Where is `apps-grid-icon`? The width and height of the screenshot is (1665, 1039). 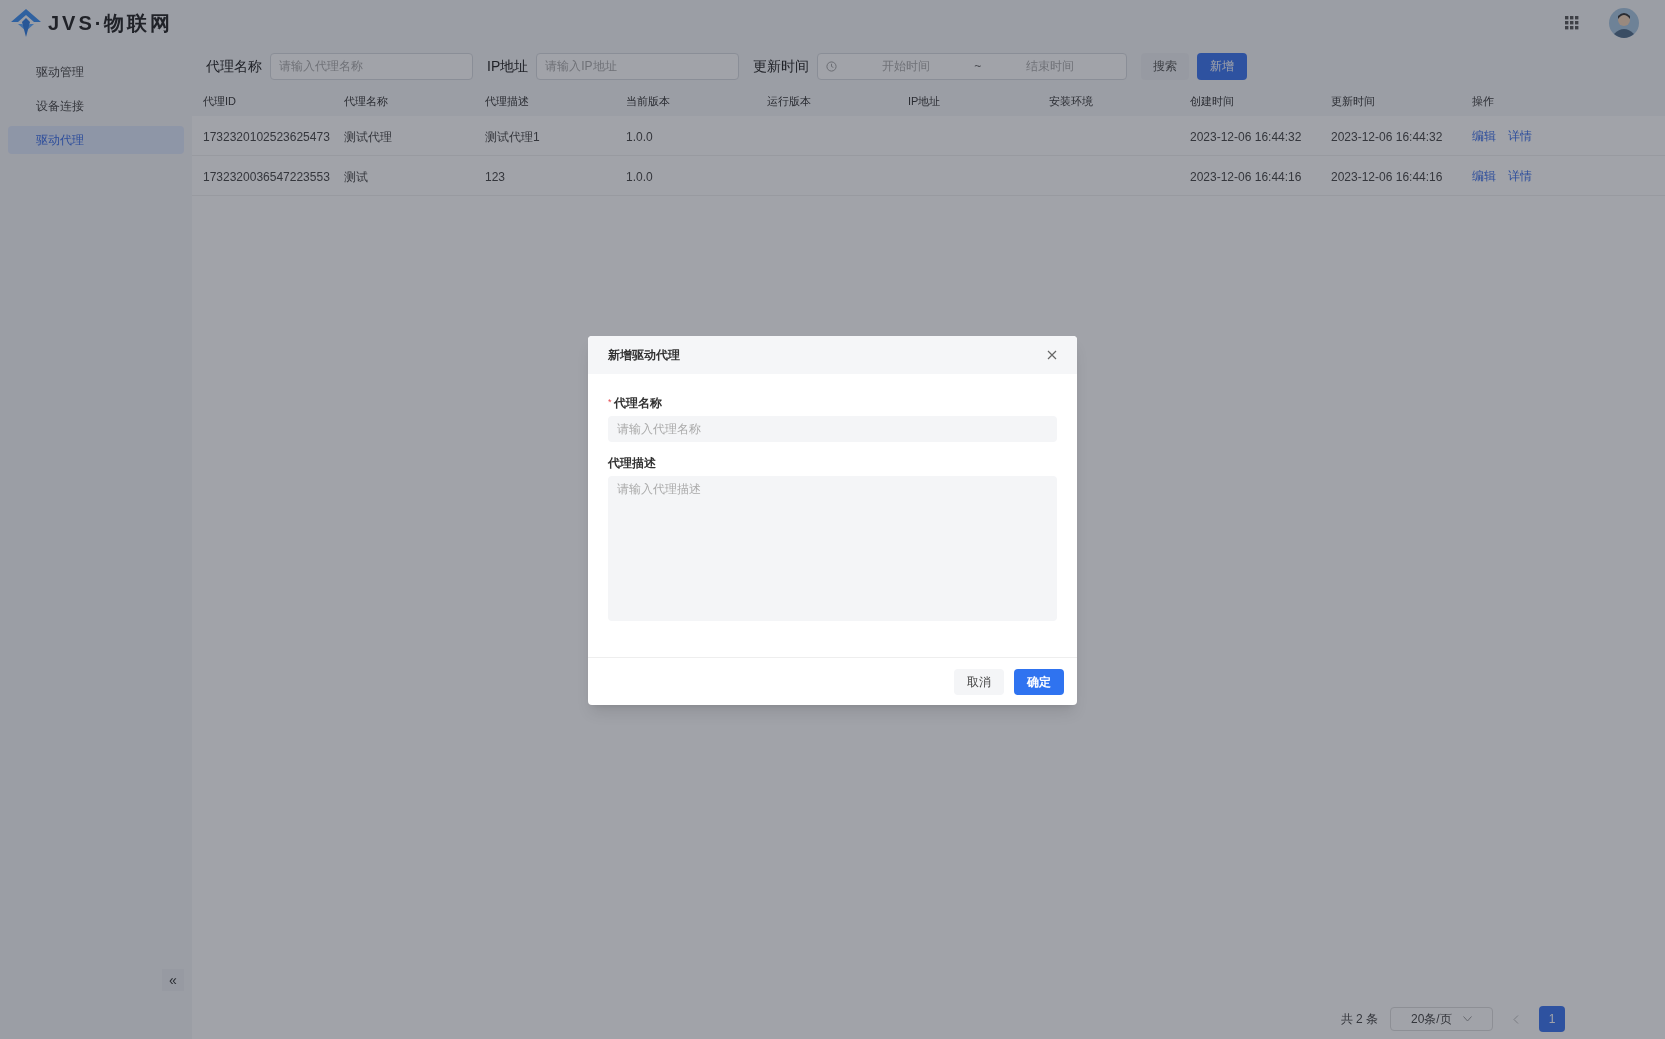 apps-grid-icon is located at coordinates (1572, 23).